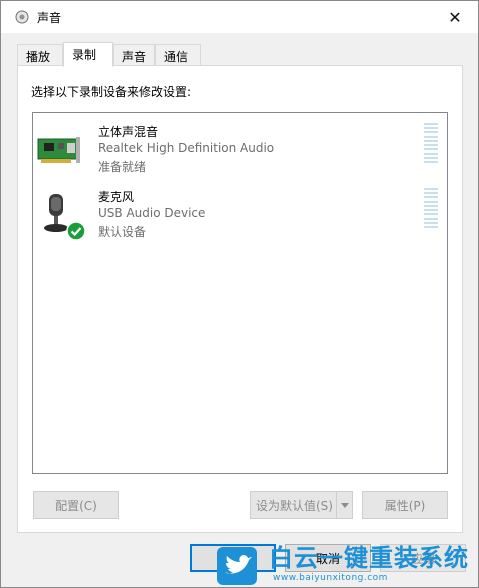 This screenshot has height=588, width=479. Describe the element at coordinates (76, 231) in the screenshot. I see `default-check-icon` at that location.